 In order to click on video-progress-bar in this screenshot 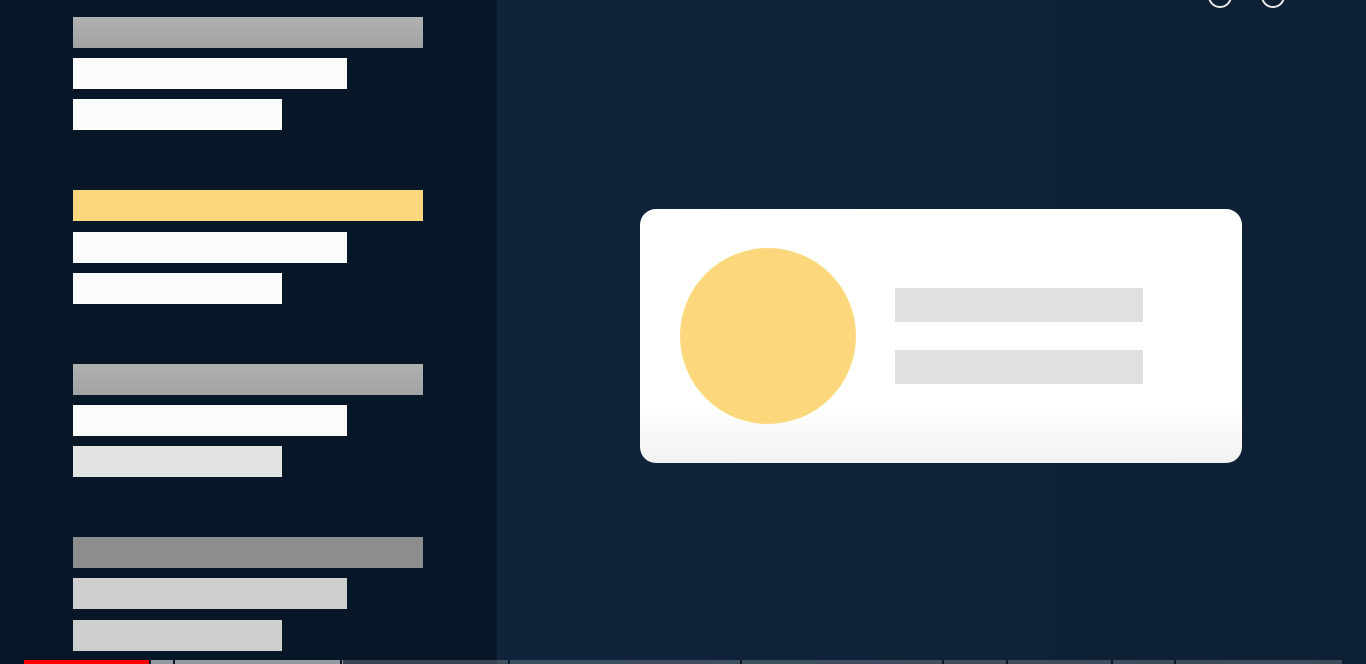, I will do `click(683, 662)`.